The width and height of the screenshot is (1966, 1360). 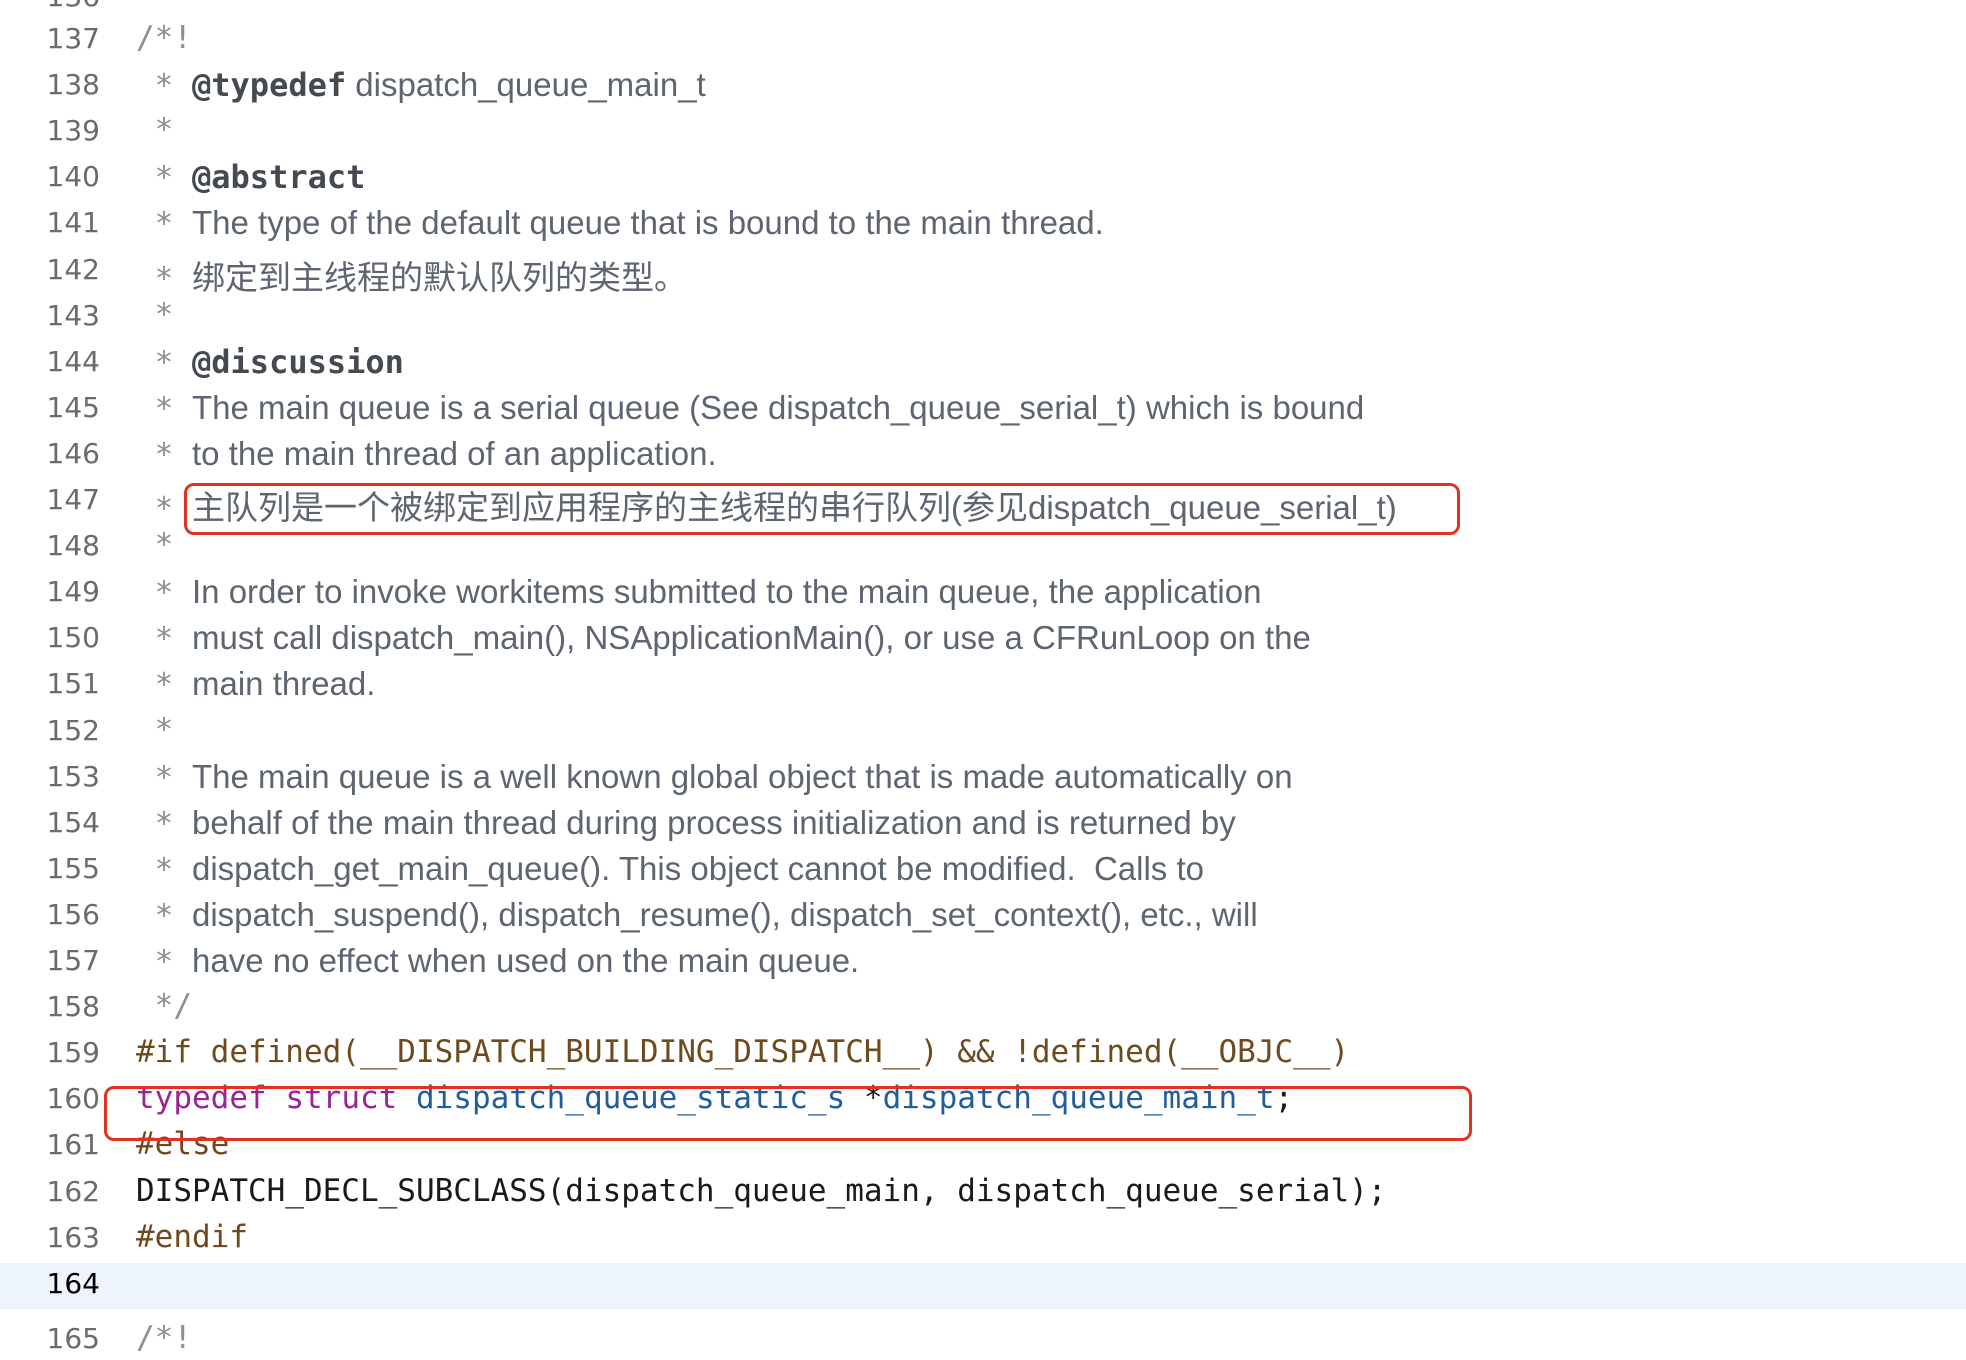 What do you see at coordinates (73, 591) in the screenshot?
I see `line-number: 149` at bounding box center [73, 591].